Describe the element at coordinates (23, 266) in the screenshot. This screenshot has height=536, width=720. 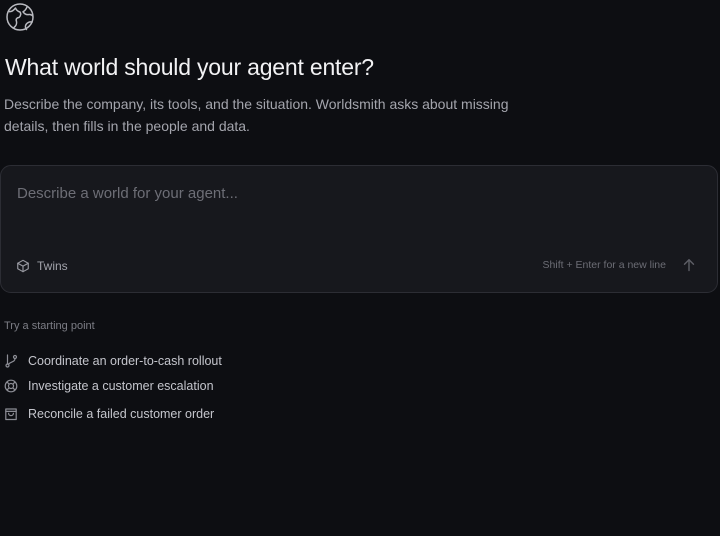
I see `cube-icon` at that location.